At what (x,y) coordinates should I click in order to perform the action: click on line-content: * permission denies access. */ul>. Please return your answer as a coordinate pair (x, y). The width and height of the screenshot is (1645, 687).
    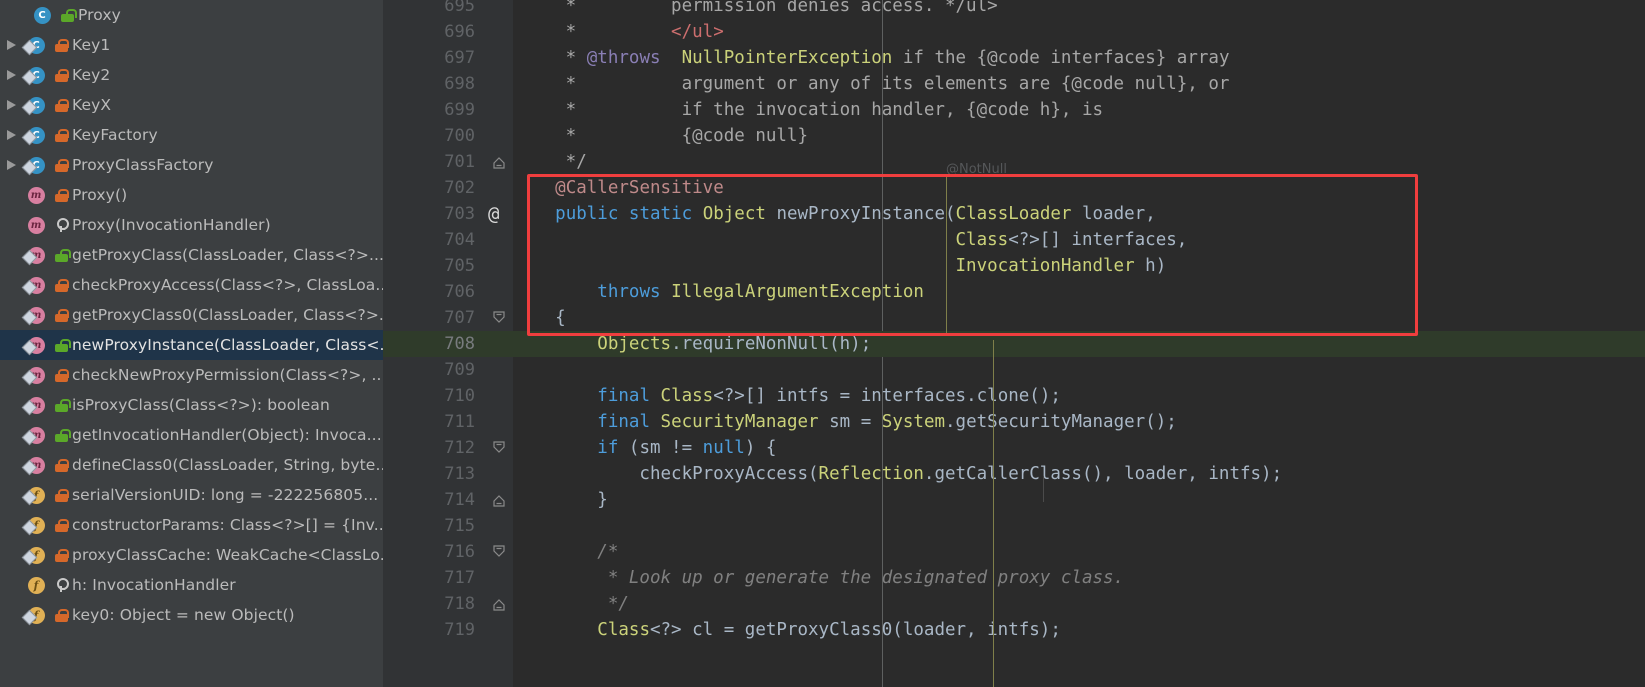
    Looking at the image, I should click on (755, 9).